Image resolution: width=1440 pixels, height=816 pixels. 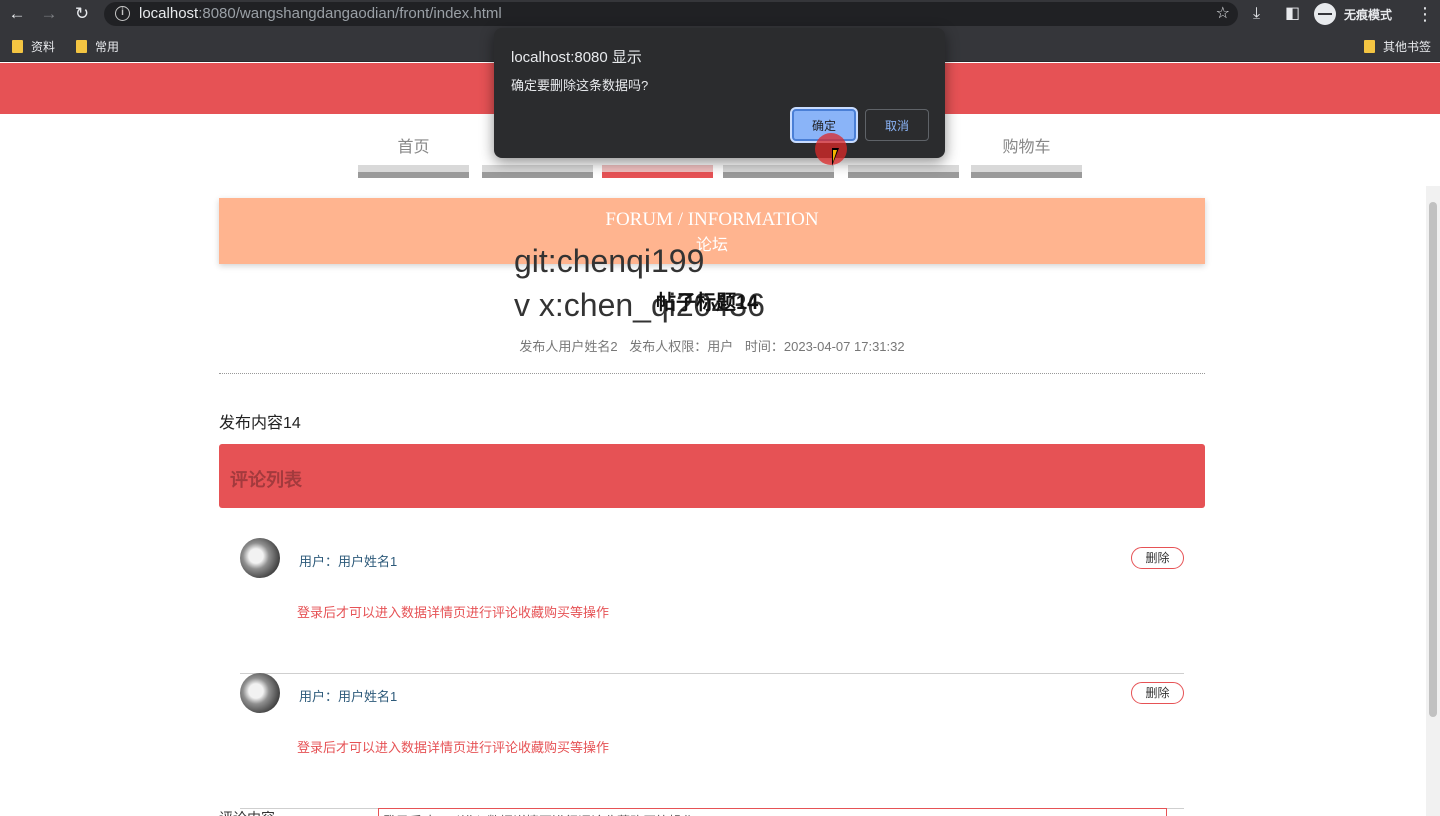 What do you see at coordinates (413, 157) in the screenshot?
I see `nav-home: 首页` at bounding box center [413, 157].